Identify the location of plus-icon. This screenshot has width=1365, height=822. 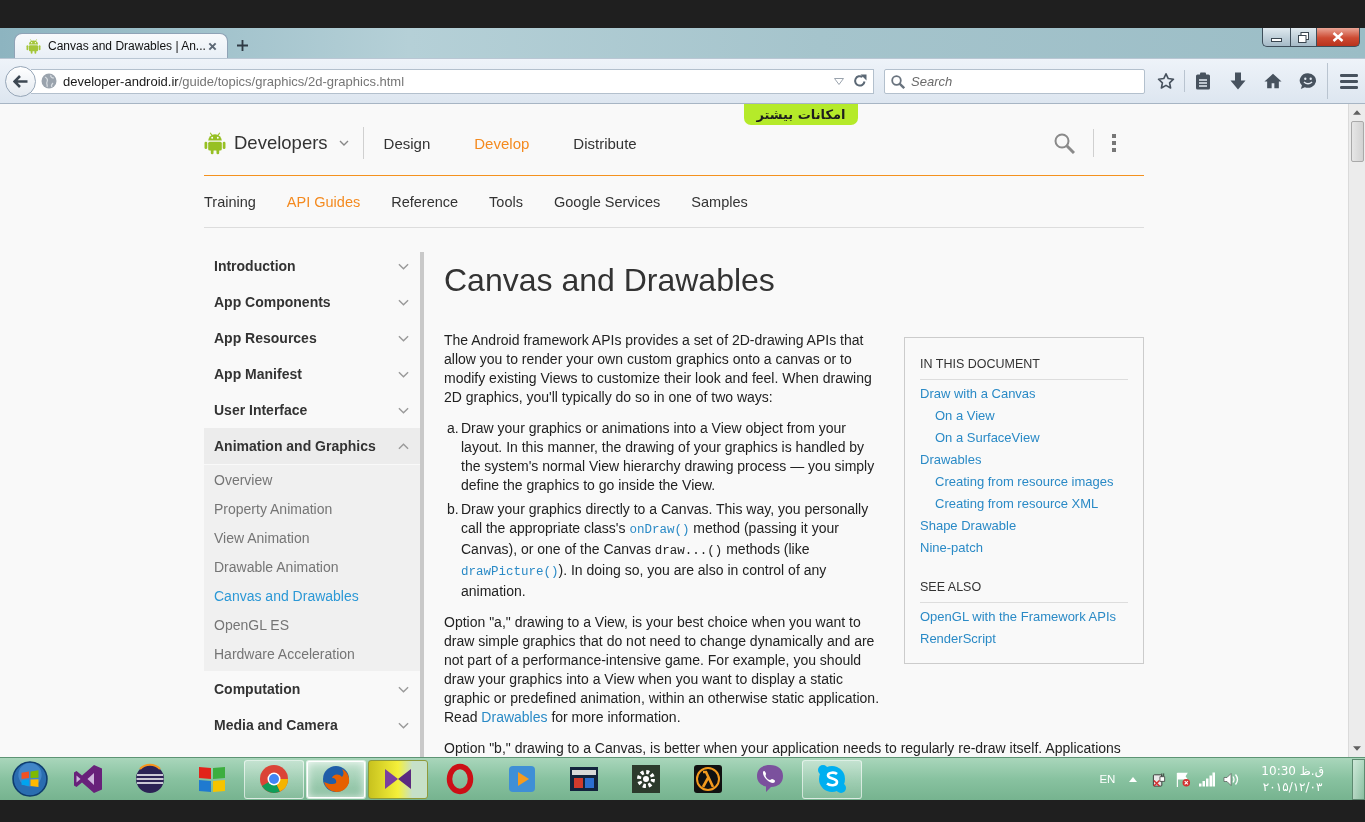
(242, 45).